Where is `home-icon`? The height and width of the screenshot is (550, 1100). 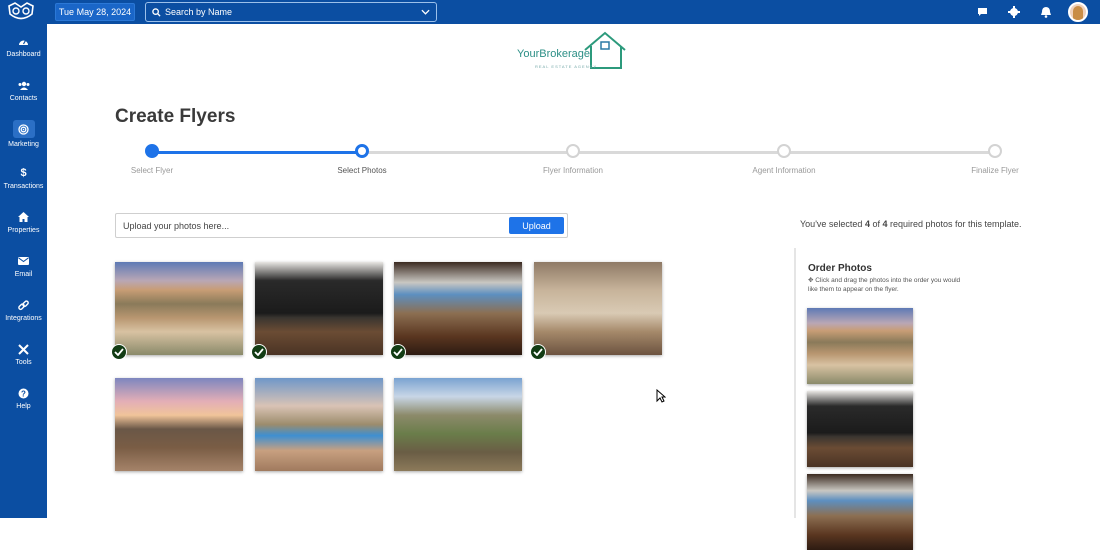
home-icon is located at coordinates (24, 217).